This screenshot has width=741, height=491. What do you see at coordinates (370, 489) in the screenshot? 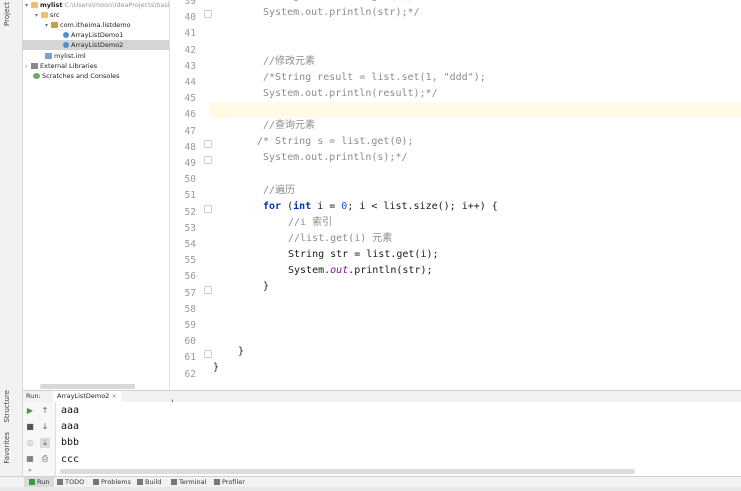
I see `status-bar` at bounding box center [370, 489].